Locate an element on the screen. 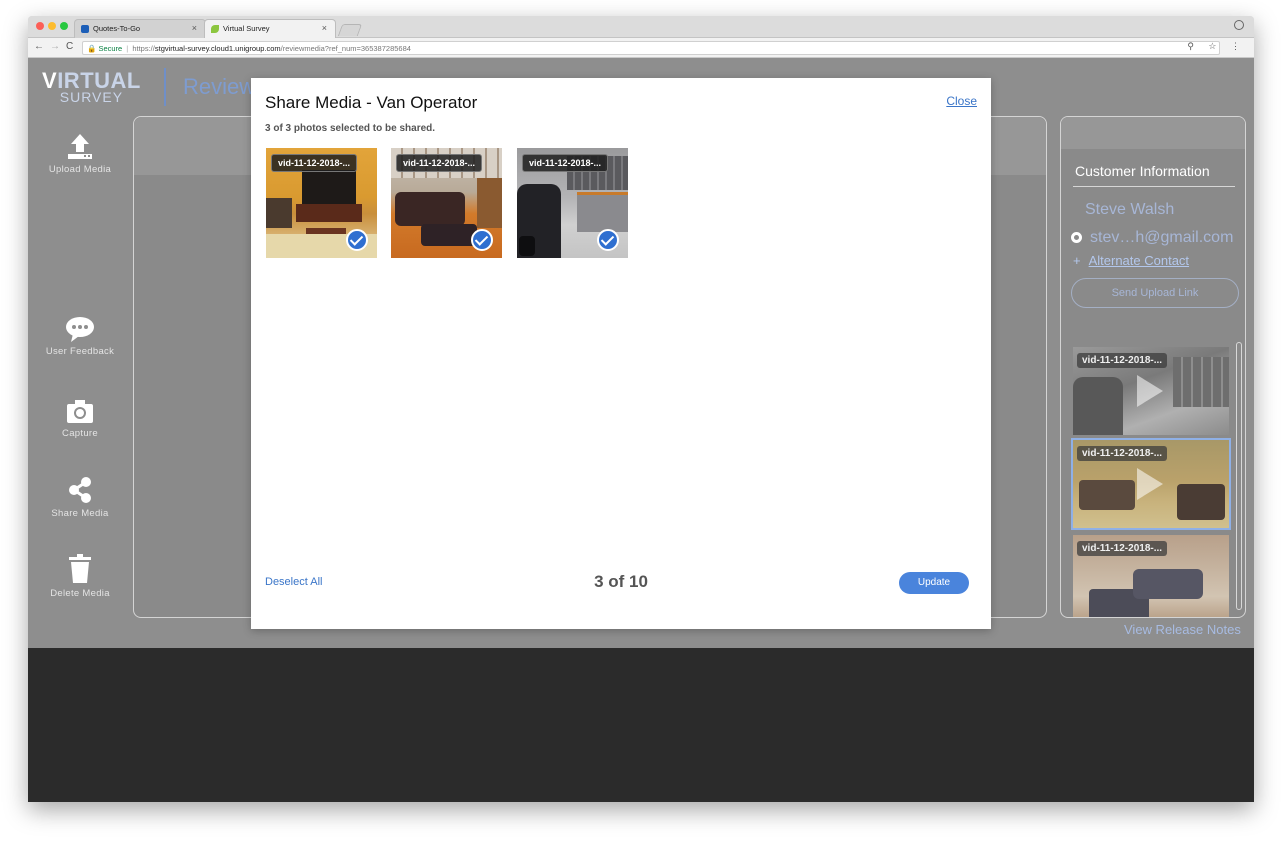 The width and height of the screenshot is (1282, 844). sidebar-item-upload-media: Upload Media is located at coordinates (80, 153).